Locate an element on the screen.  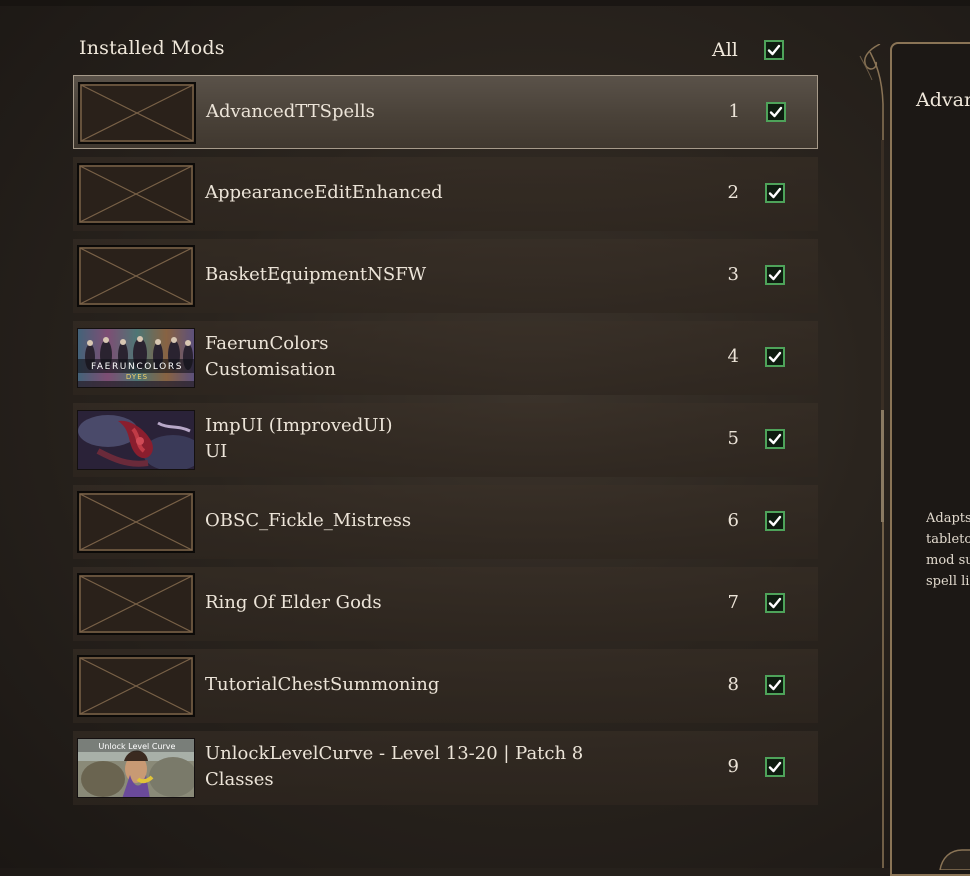
select-all-checkbox is located at coordinates (774, 50).